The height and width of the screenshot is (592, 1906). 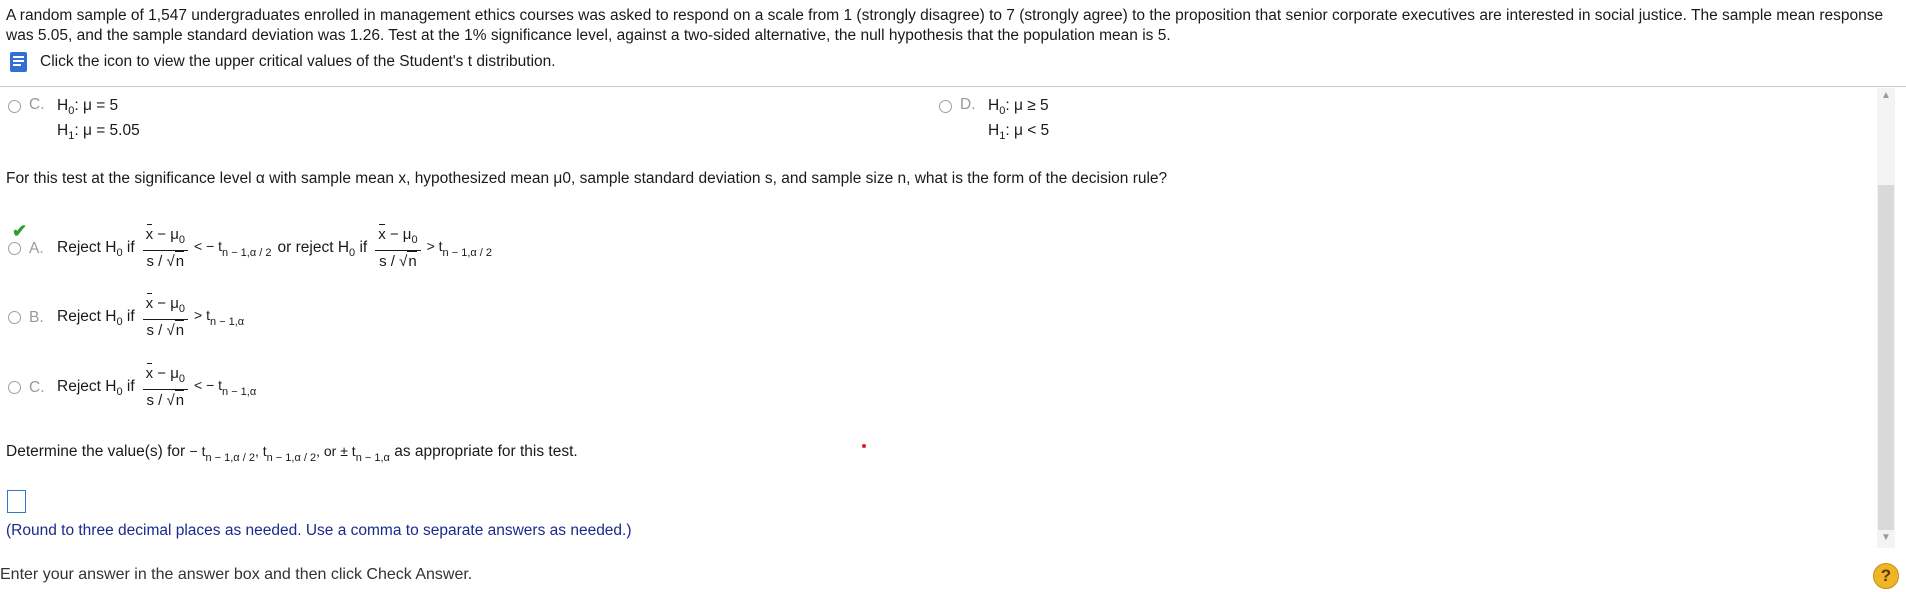 What do you see at coordinates (1886, 357) in the screenshot?
I see `scrollbar-thumb` at bounding box center [1886, 357].